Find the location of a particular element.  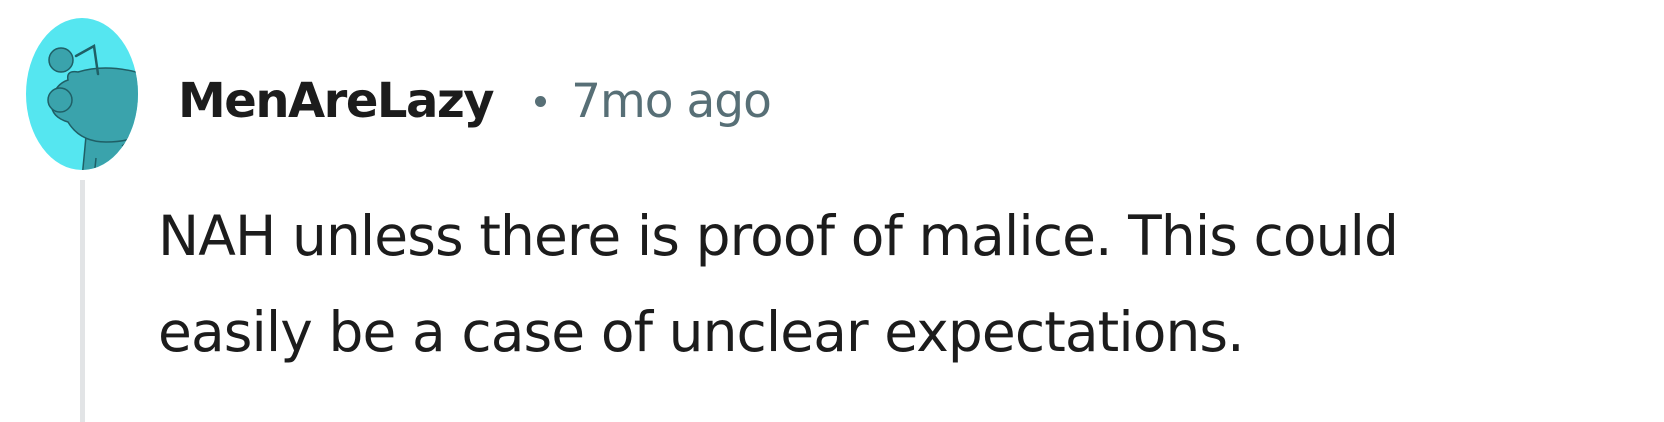

author-username: MenAreLazy is located at coordinates (336, 101).